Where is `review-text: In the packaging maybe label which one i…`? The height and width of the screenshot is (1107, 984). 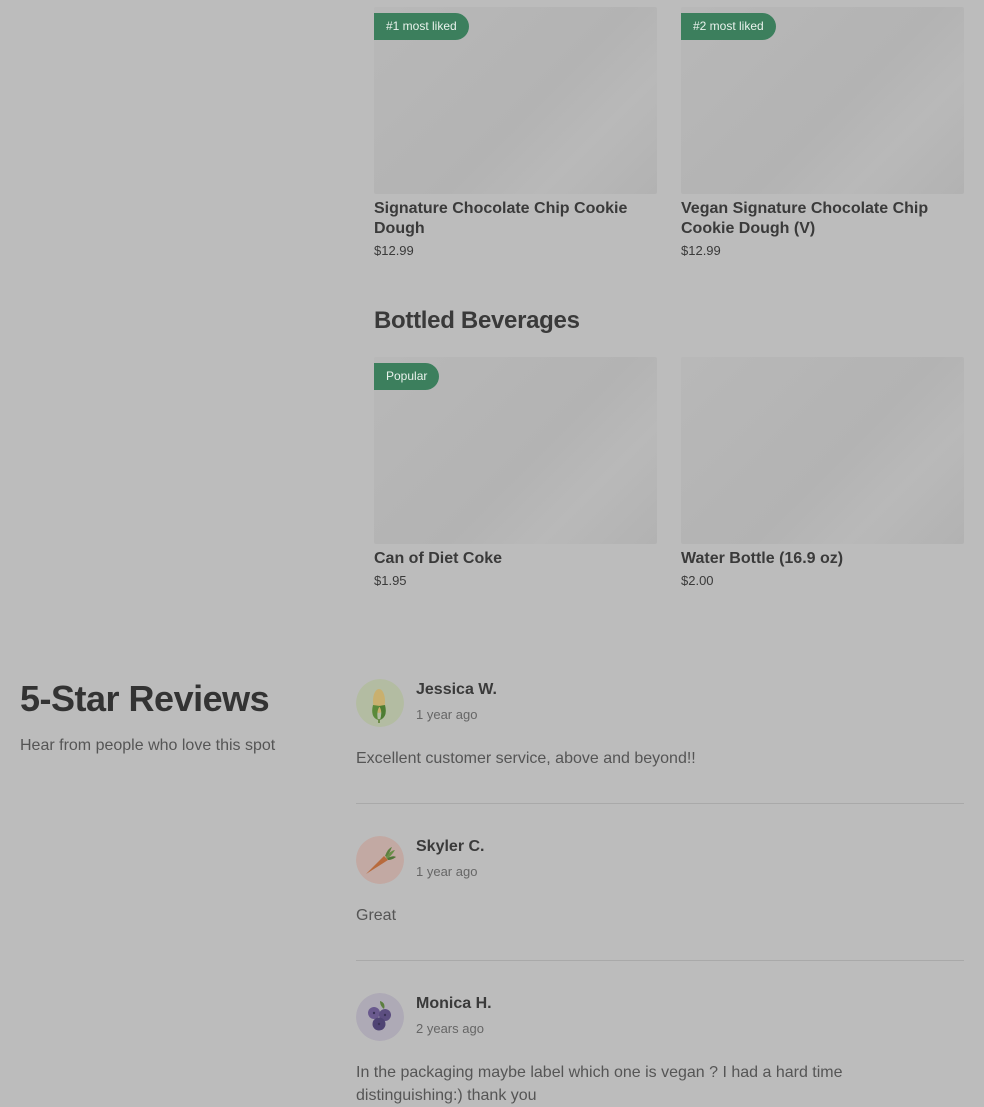 review-text: In the packaging maybe label which one i… is located at coordinates (599, 1084).